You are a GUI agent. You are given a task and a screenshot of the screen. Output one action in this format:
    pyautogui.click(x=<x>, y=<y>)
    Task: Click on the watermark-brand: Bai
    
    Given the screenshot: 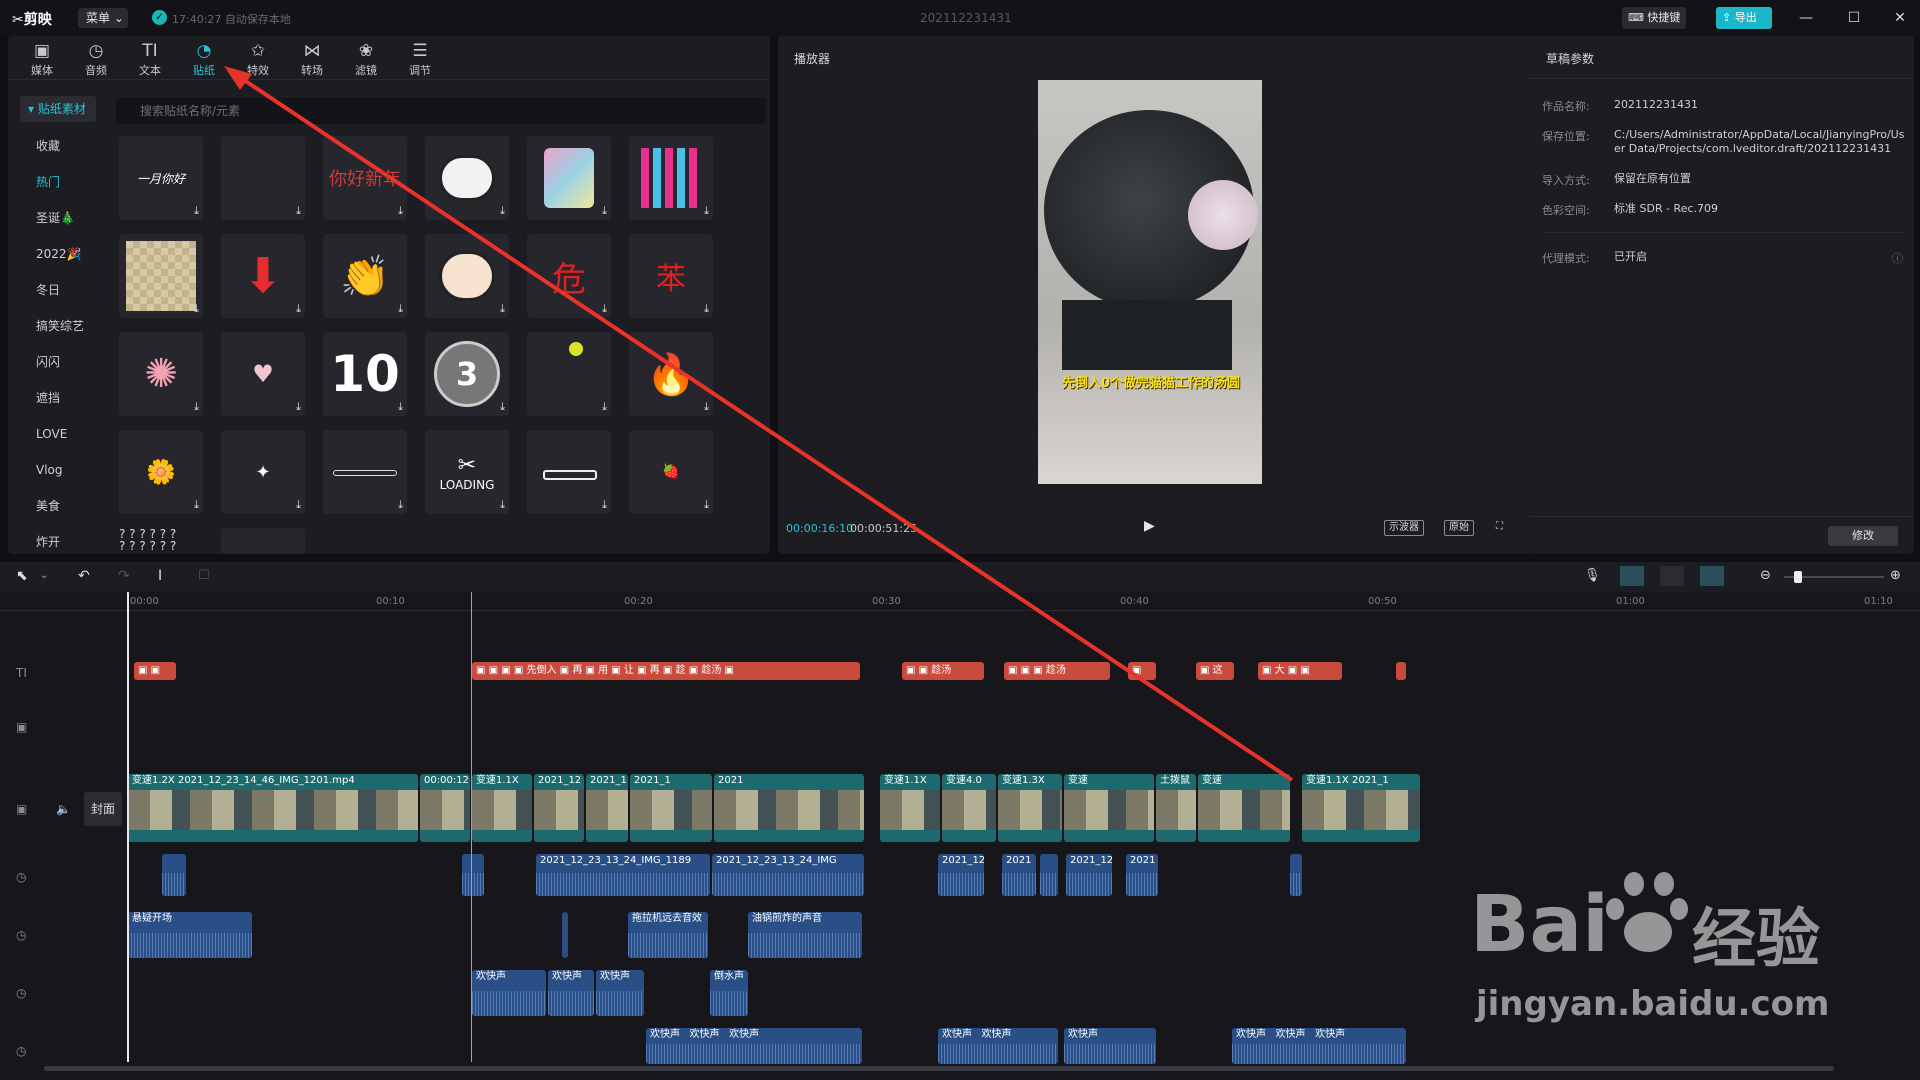 What is the action you would take?
    pyautogui.click(x=1539, y=925)
    